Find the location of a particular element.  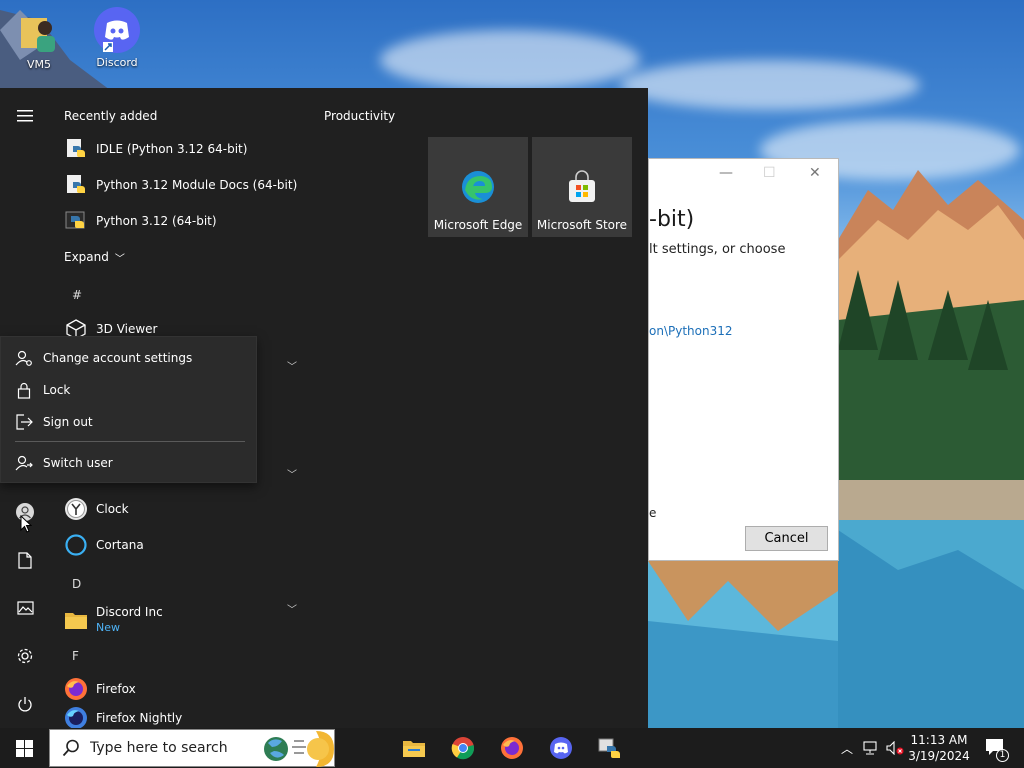

chevron-up-icon: ︿ is located at coordinates (846, 748).